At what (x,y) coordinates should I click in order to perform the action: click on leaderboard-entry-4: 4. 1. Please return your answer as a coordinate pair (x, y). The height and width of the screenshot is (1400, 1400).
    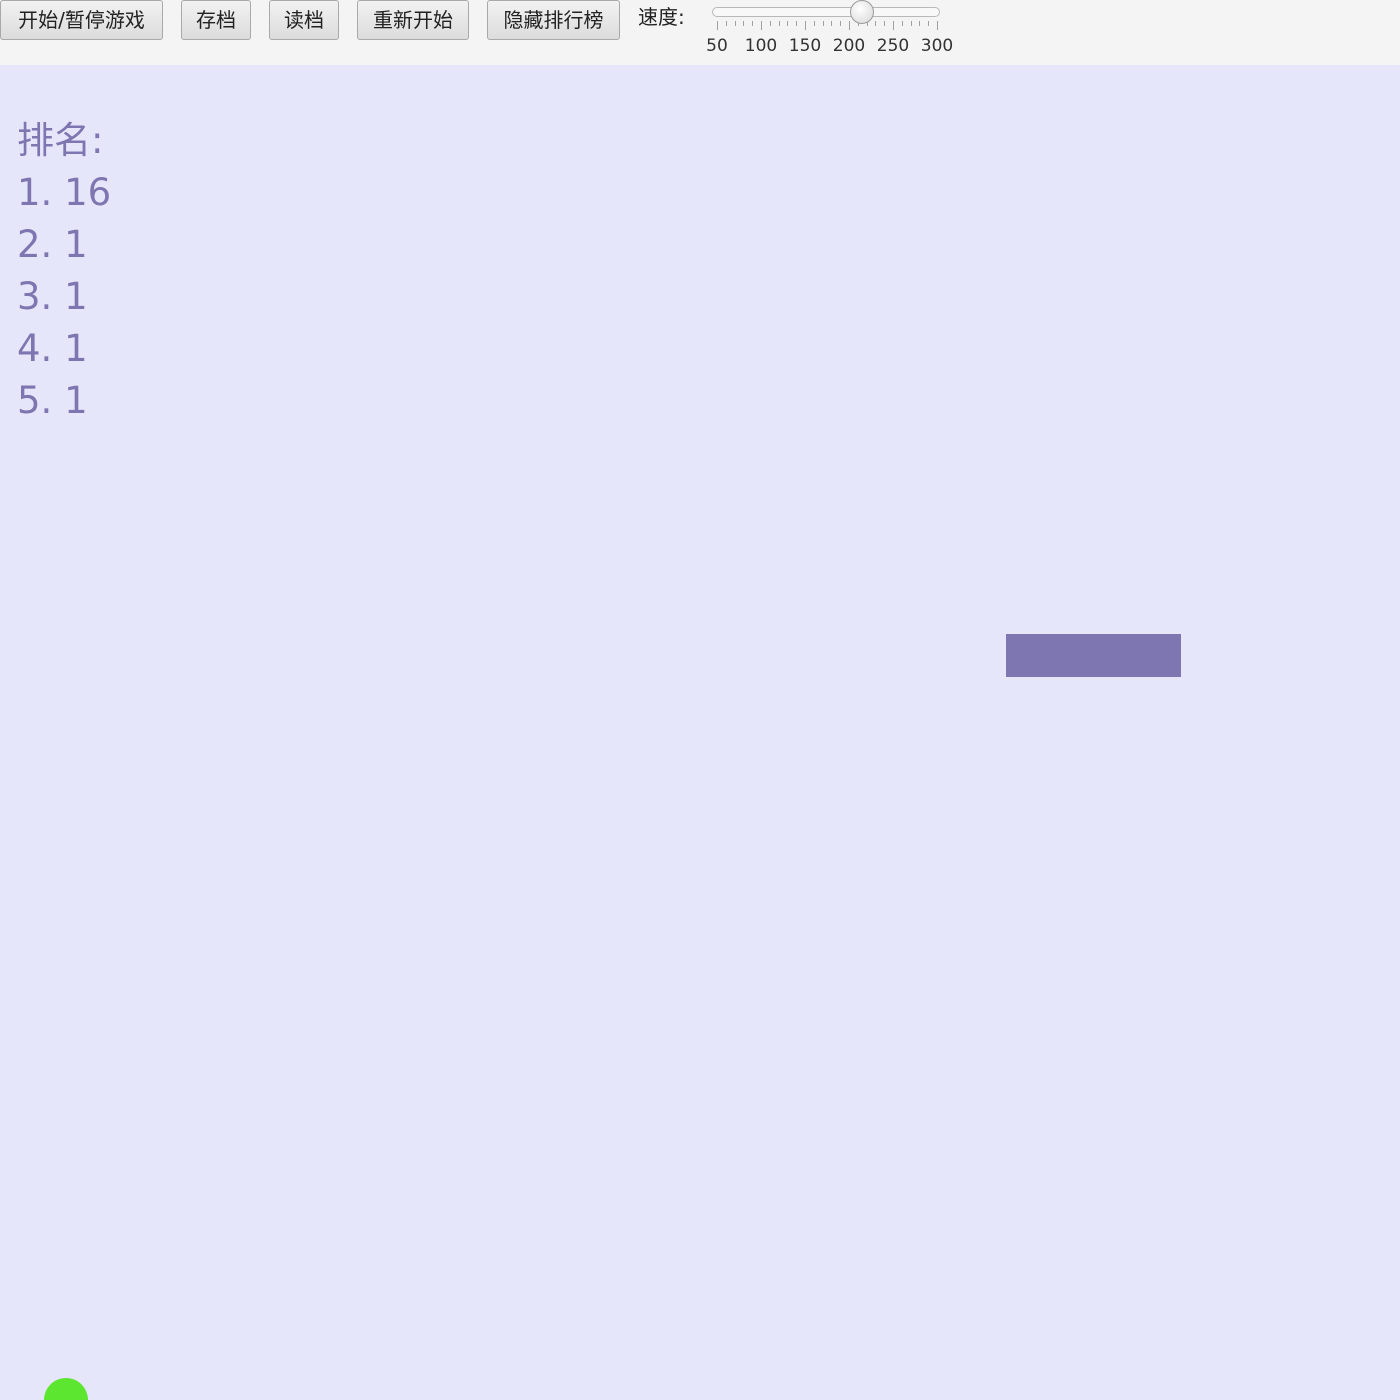
    Looking at the image, I should click on (52, 348).